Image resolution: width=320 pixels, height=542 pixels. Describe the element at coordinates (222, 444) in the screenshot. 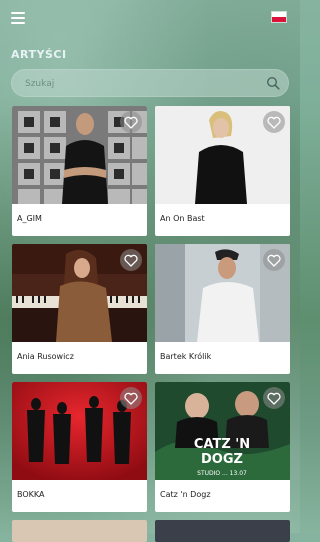

I see `poster-title-line1: CATZ 'N` at that location.